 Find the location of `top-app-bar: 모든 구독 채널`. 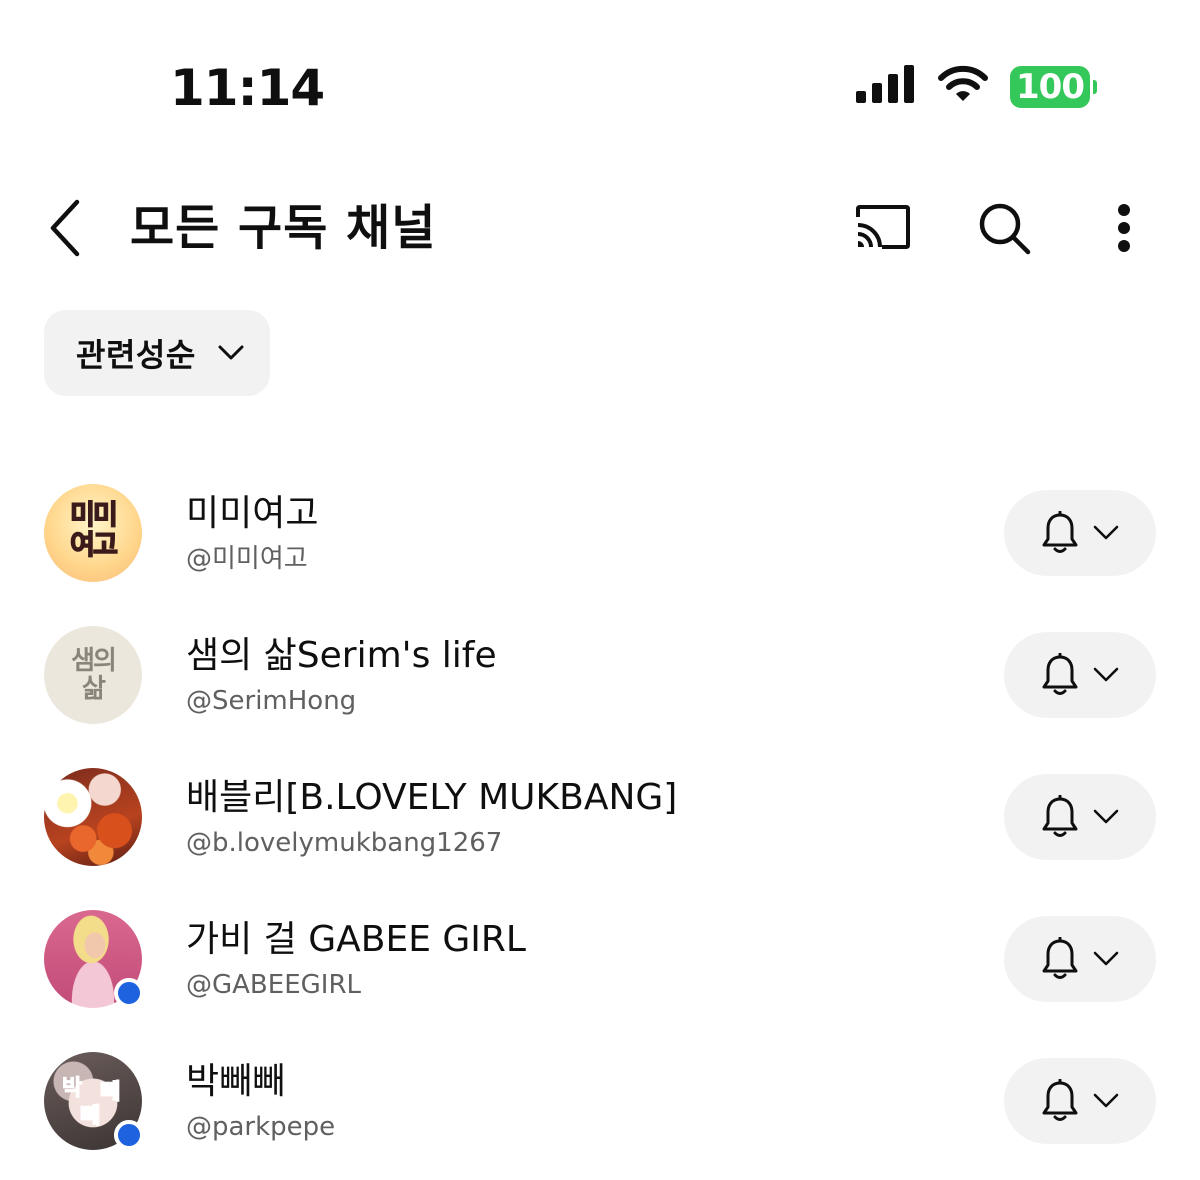

top-app-bar: 모든 구독 채널 is located at coordinates (600, 228).